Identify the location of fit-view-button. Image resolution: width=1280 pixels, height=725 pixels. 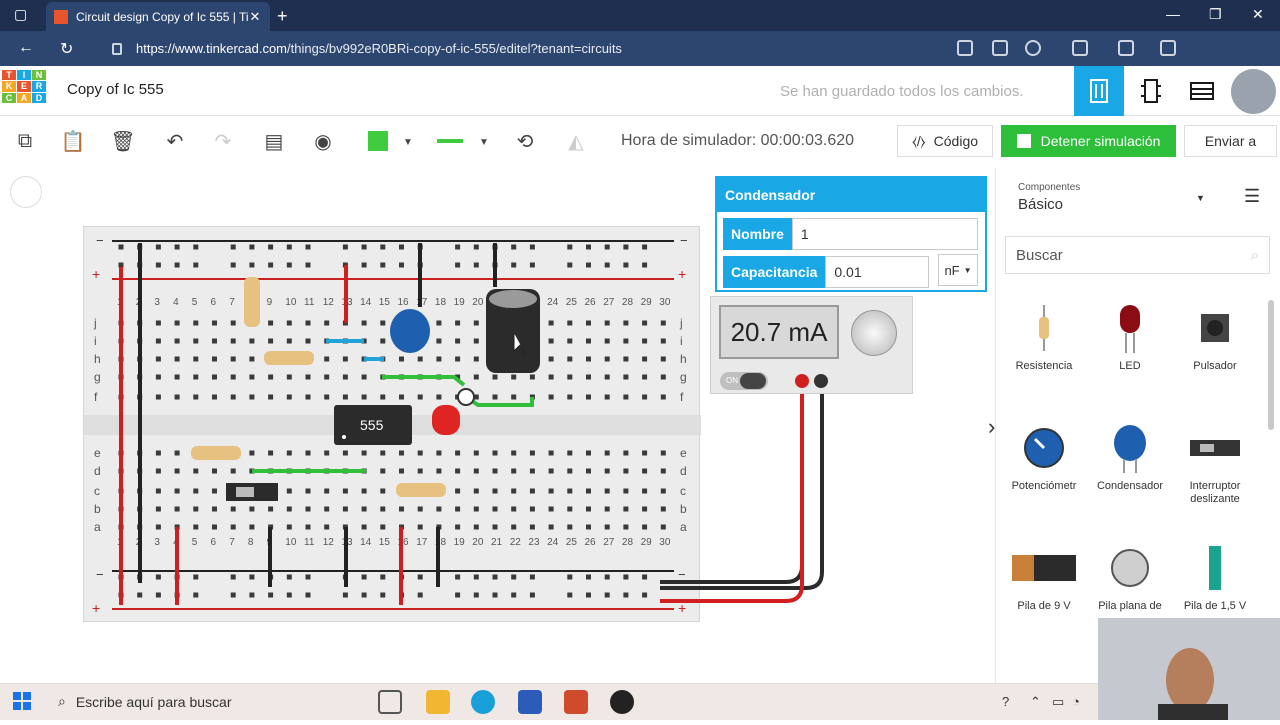
(26, 192).